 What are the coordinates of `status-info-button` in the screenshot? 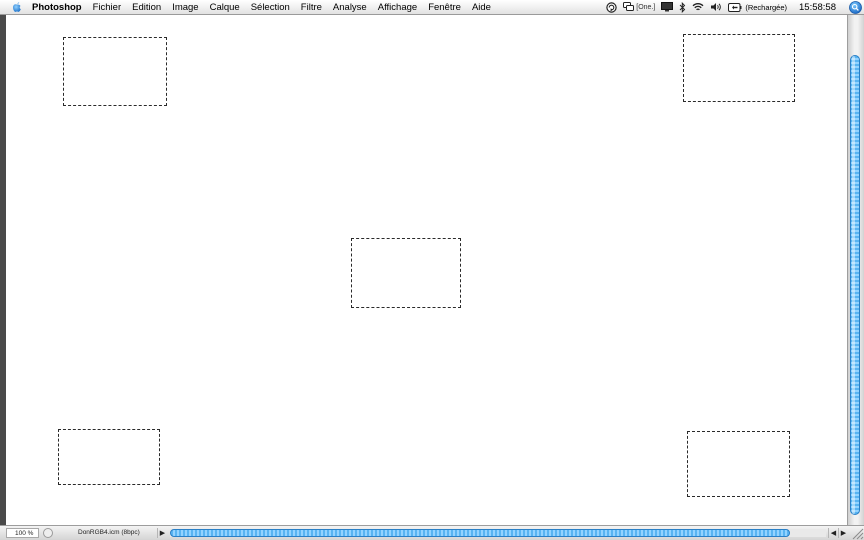 It's located at (48, 533).